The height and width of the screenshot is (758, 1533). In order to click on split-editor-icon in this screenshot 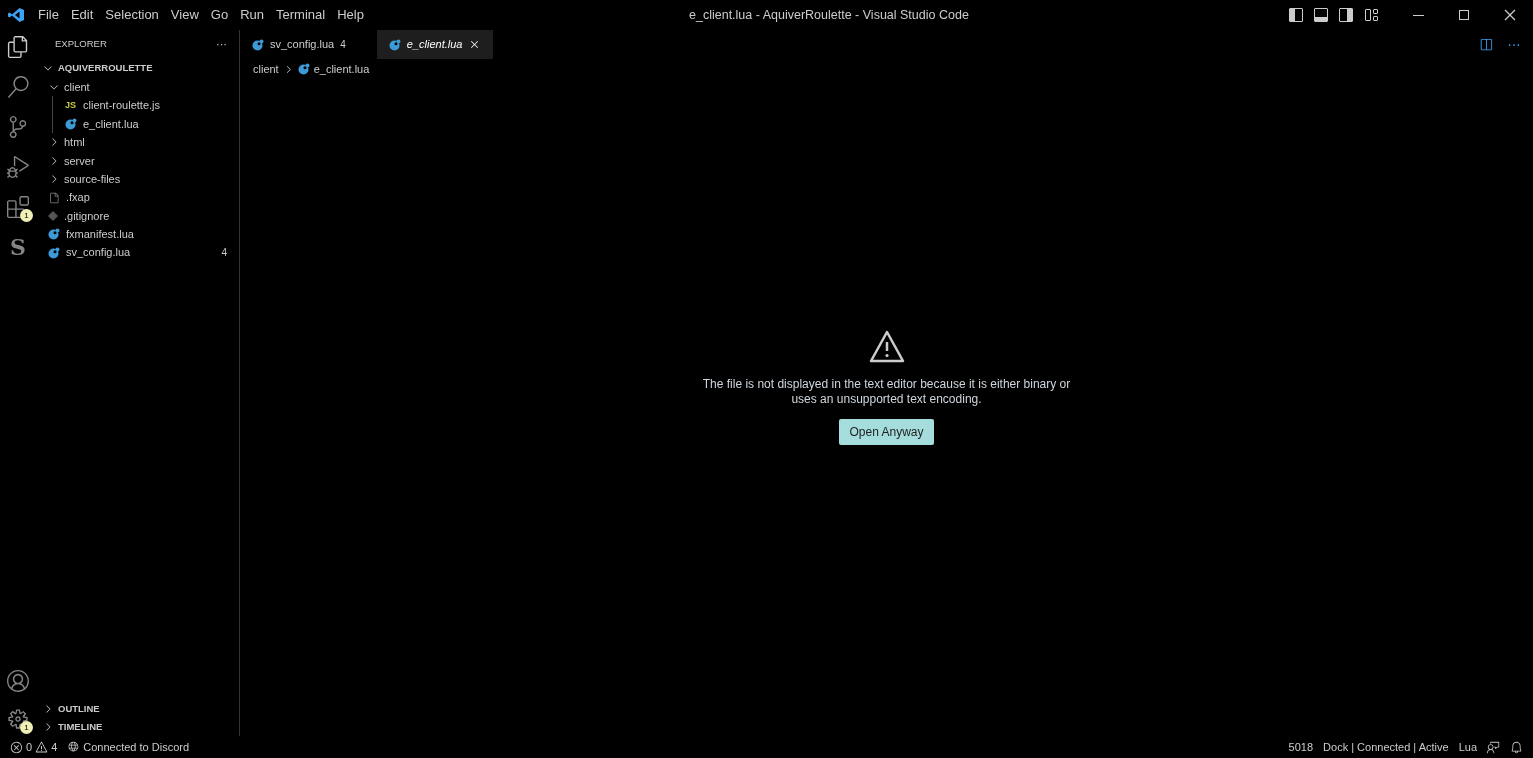, I will do `click(1486, 44)`.